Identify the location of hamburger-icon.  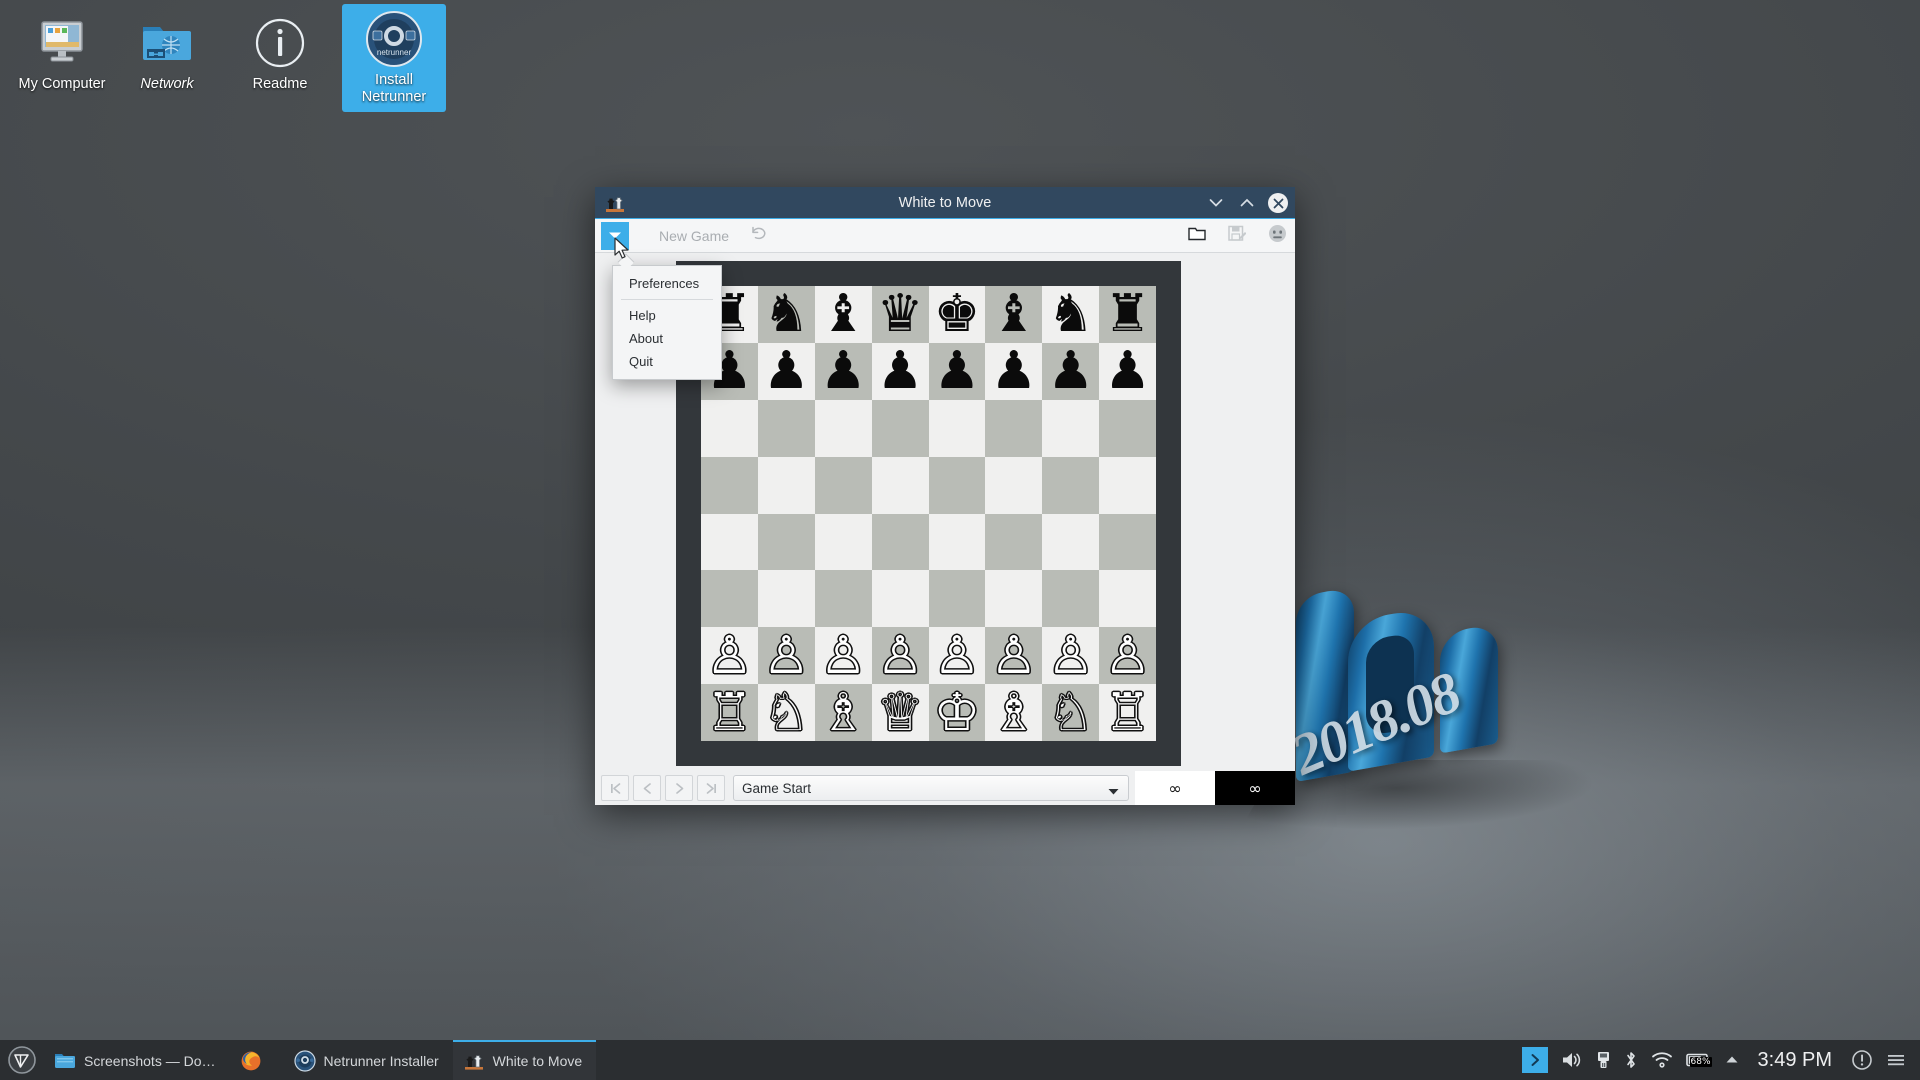
(1896, 1060).